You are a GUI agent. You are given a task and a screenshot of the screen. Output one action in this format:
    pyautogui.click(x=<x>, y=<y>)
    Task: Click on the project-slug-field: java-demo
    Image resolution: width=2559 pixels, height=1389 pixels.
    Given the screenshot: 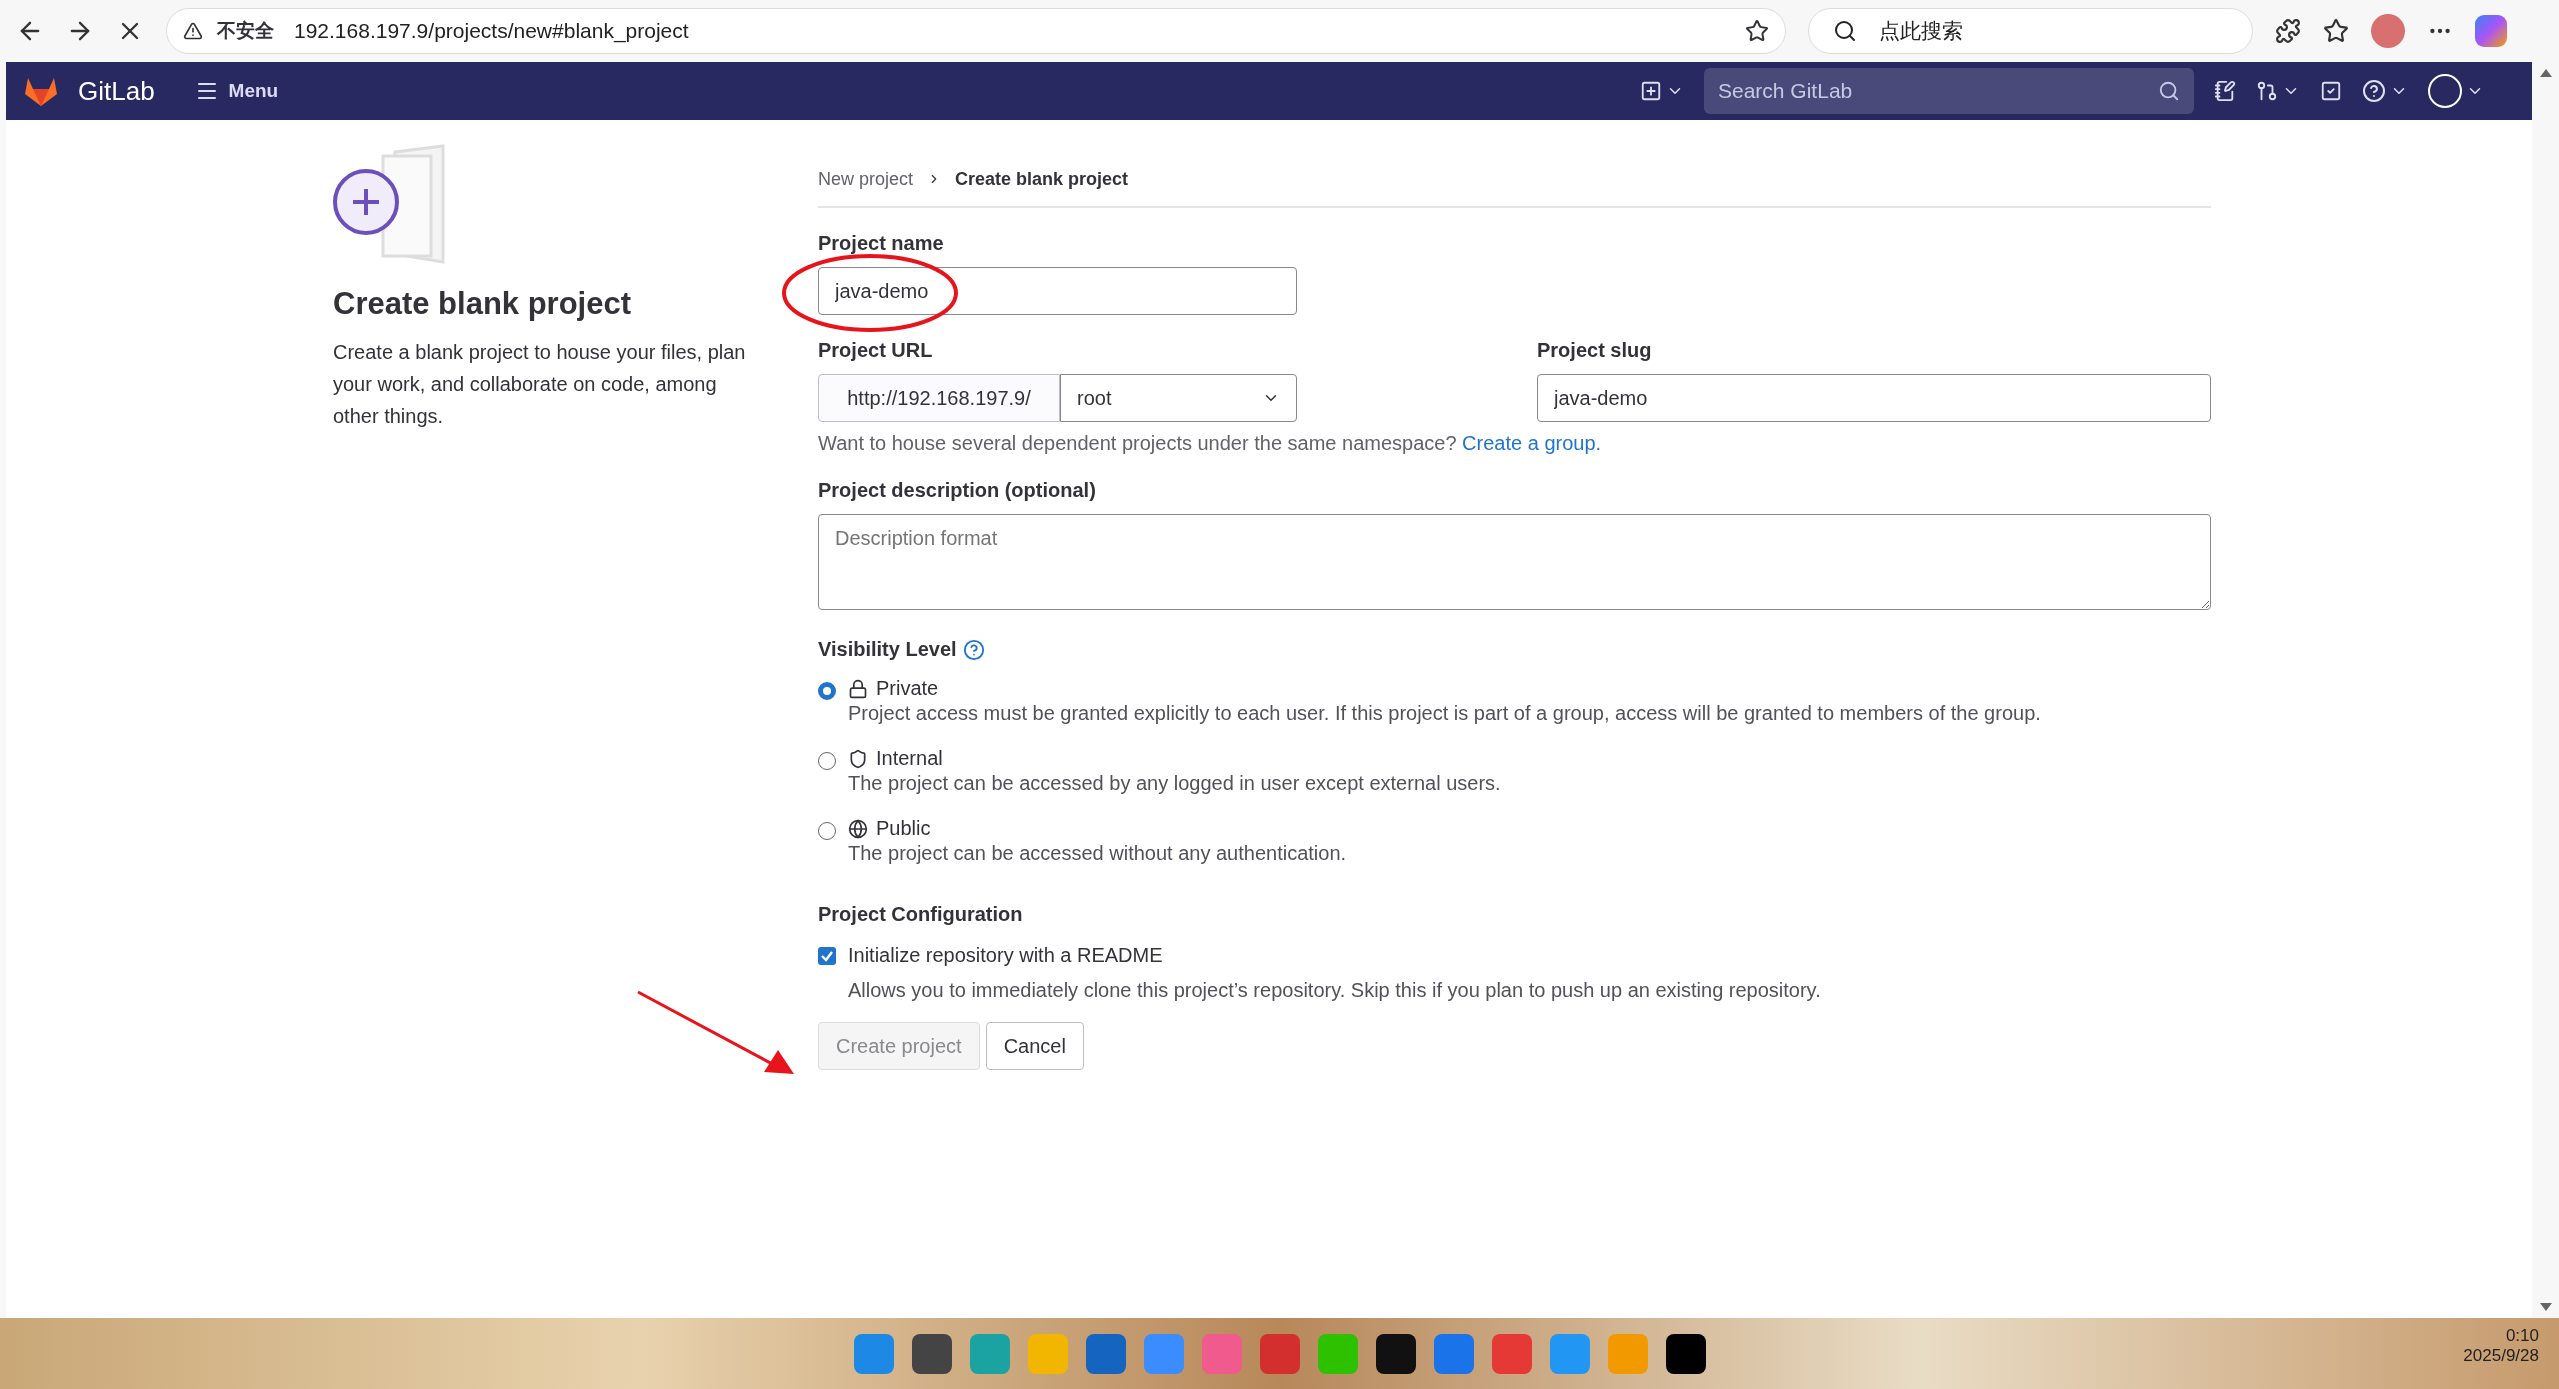 What is the action you would take?
    pyautogui.click(x=1874, y=398)
    